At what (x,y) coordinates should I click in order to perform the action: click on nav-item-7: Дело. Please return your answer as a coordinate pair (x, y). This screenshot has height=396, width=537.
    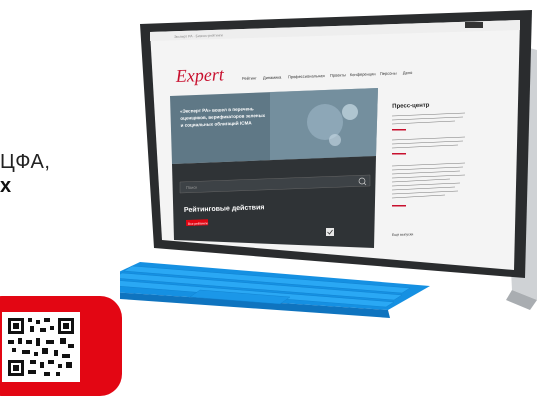
    Looking at the image, I should click on (408, 72).